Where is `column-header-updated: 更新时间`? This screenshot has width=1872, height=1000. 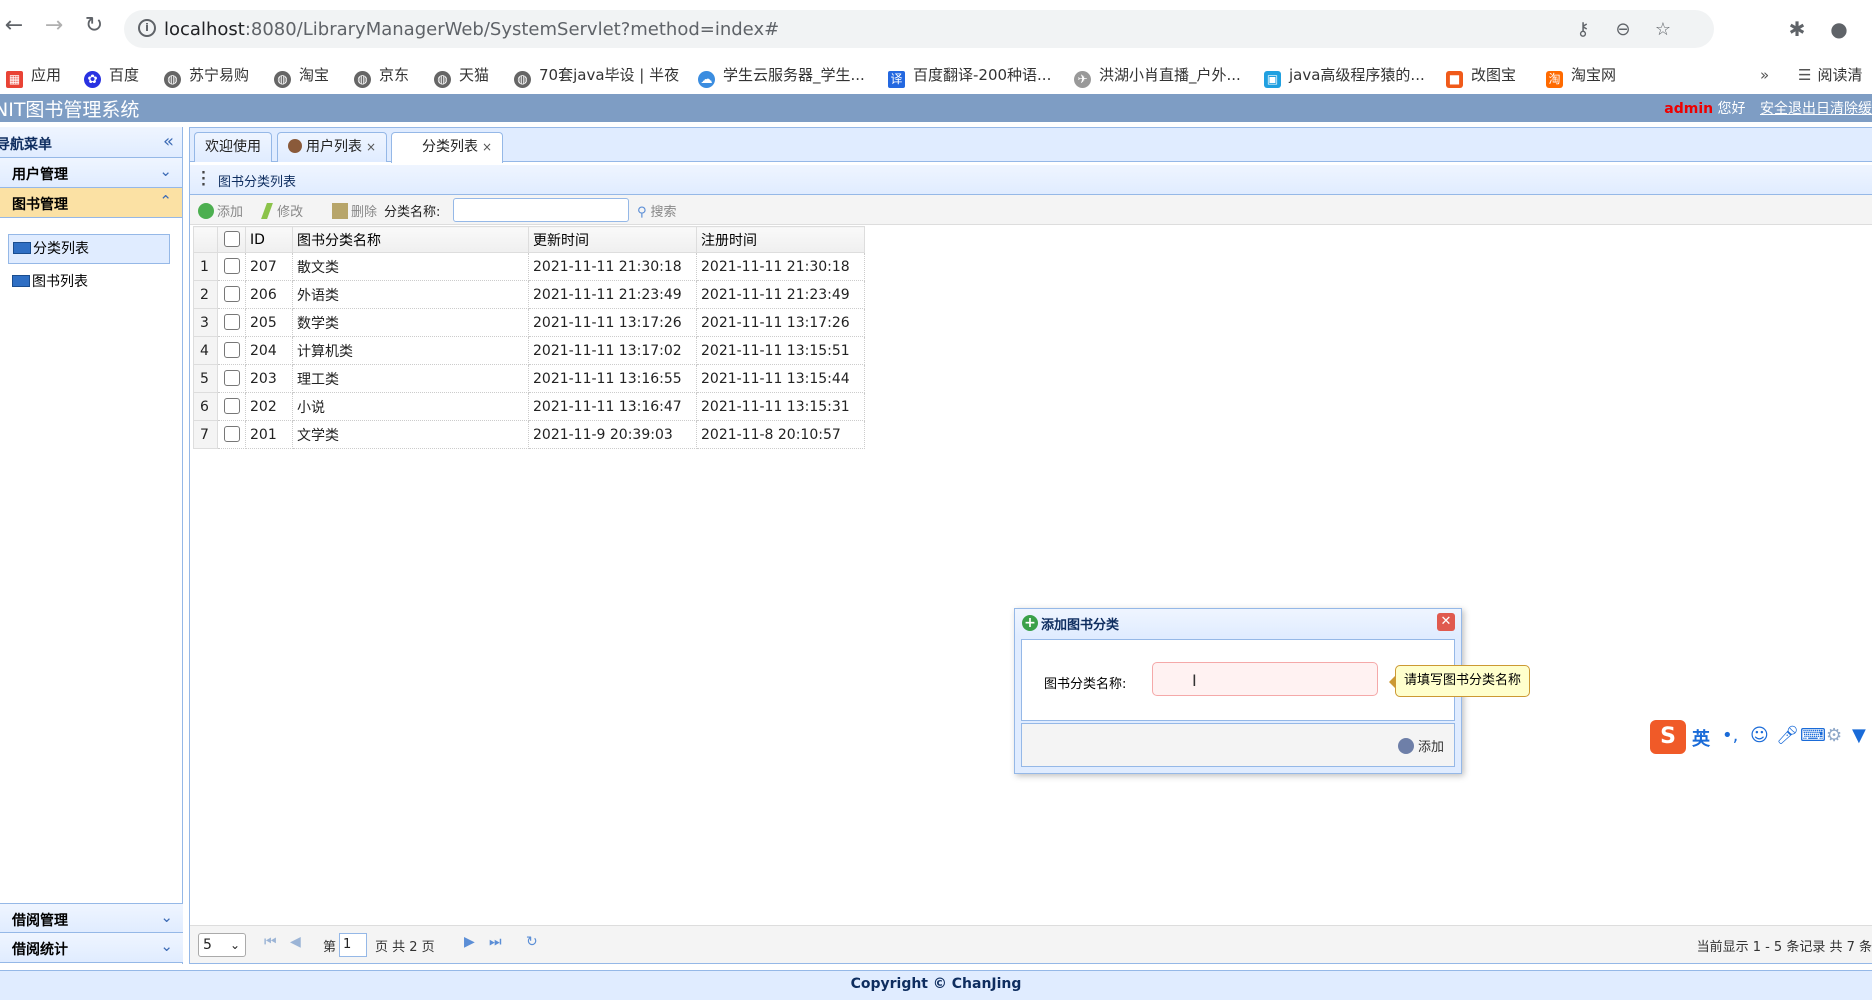
column-header-updated: 更新时间 is located at coordinates (612, 239).